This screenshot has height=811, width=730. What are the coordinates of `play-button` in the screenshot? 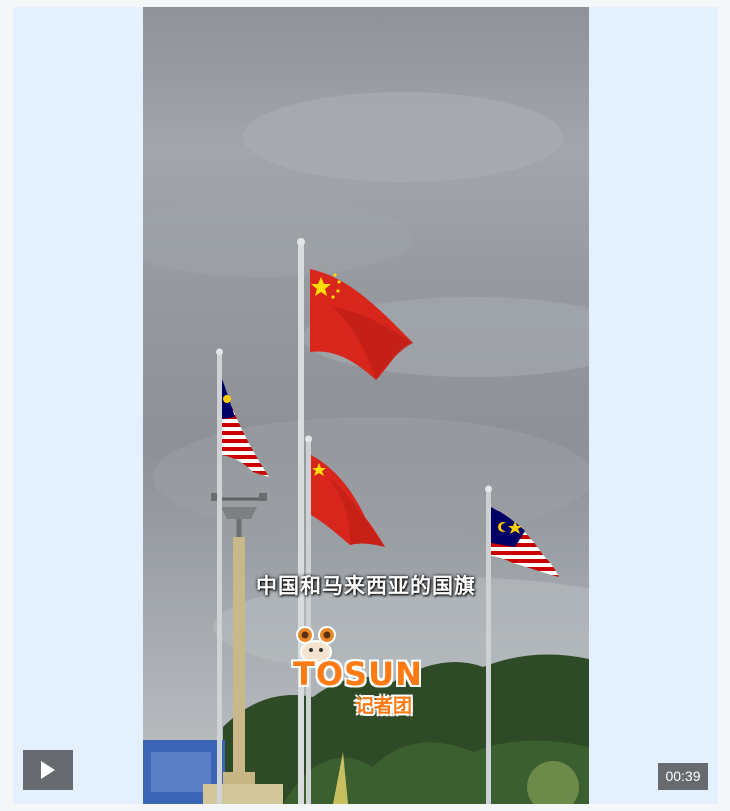 It's located at (48, 770).